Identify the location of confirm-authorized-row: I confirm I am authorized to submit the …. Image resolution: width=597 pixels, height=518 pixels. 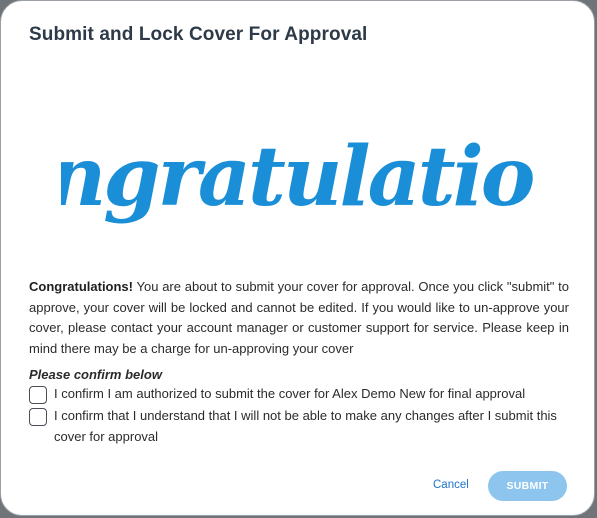
(301, 395).